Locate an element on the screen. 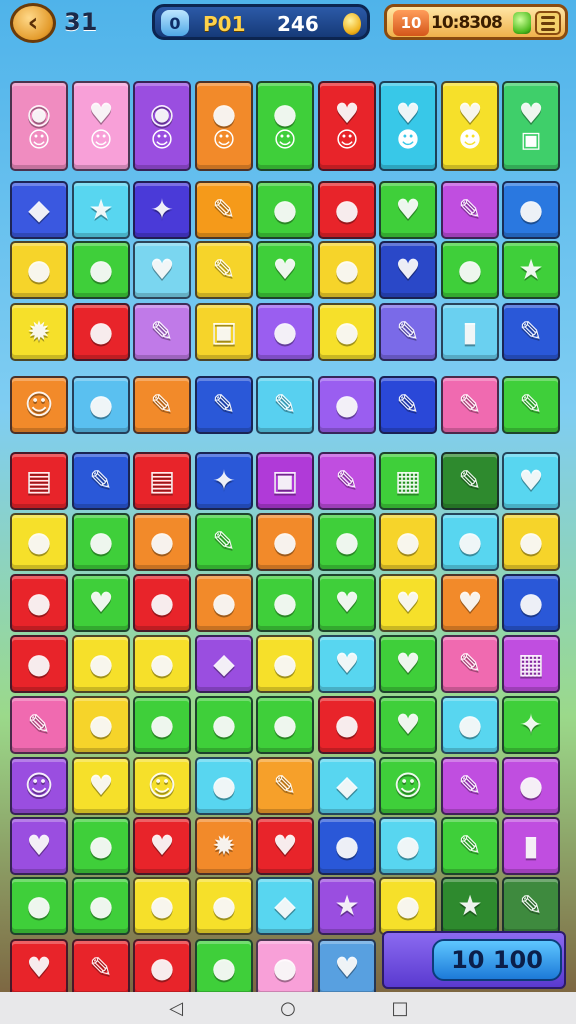 This screenshot has height=1024, width=576. back-nav-icon: ◁ is located at coordinates (176, 1008).